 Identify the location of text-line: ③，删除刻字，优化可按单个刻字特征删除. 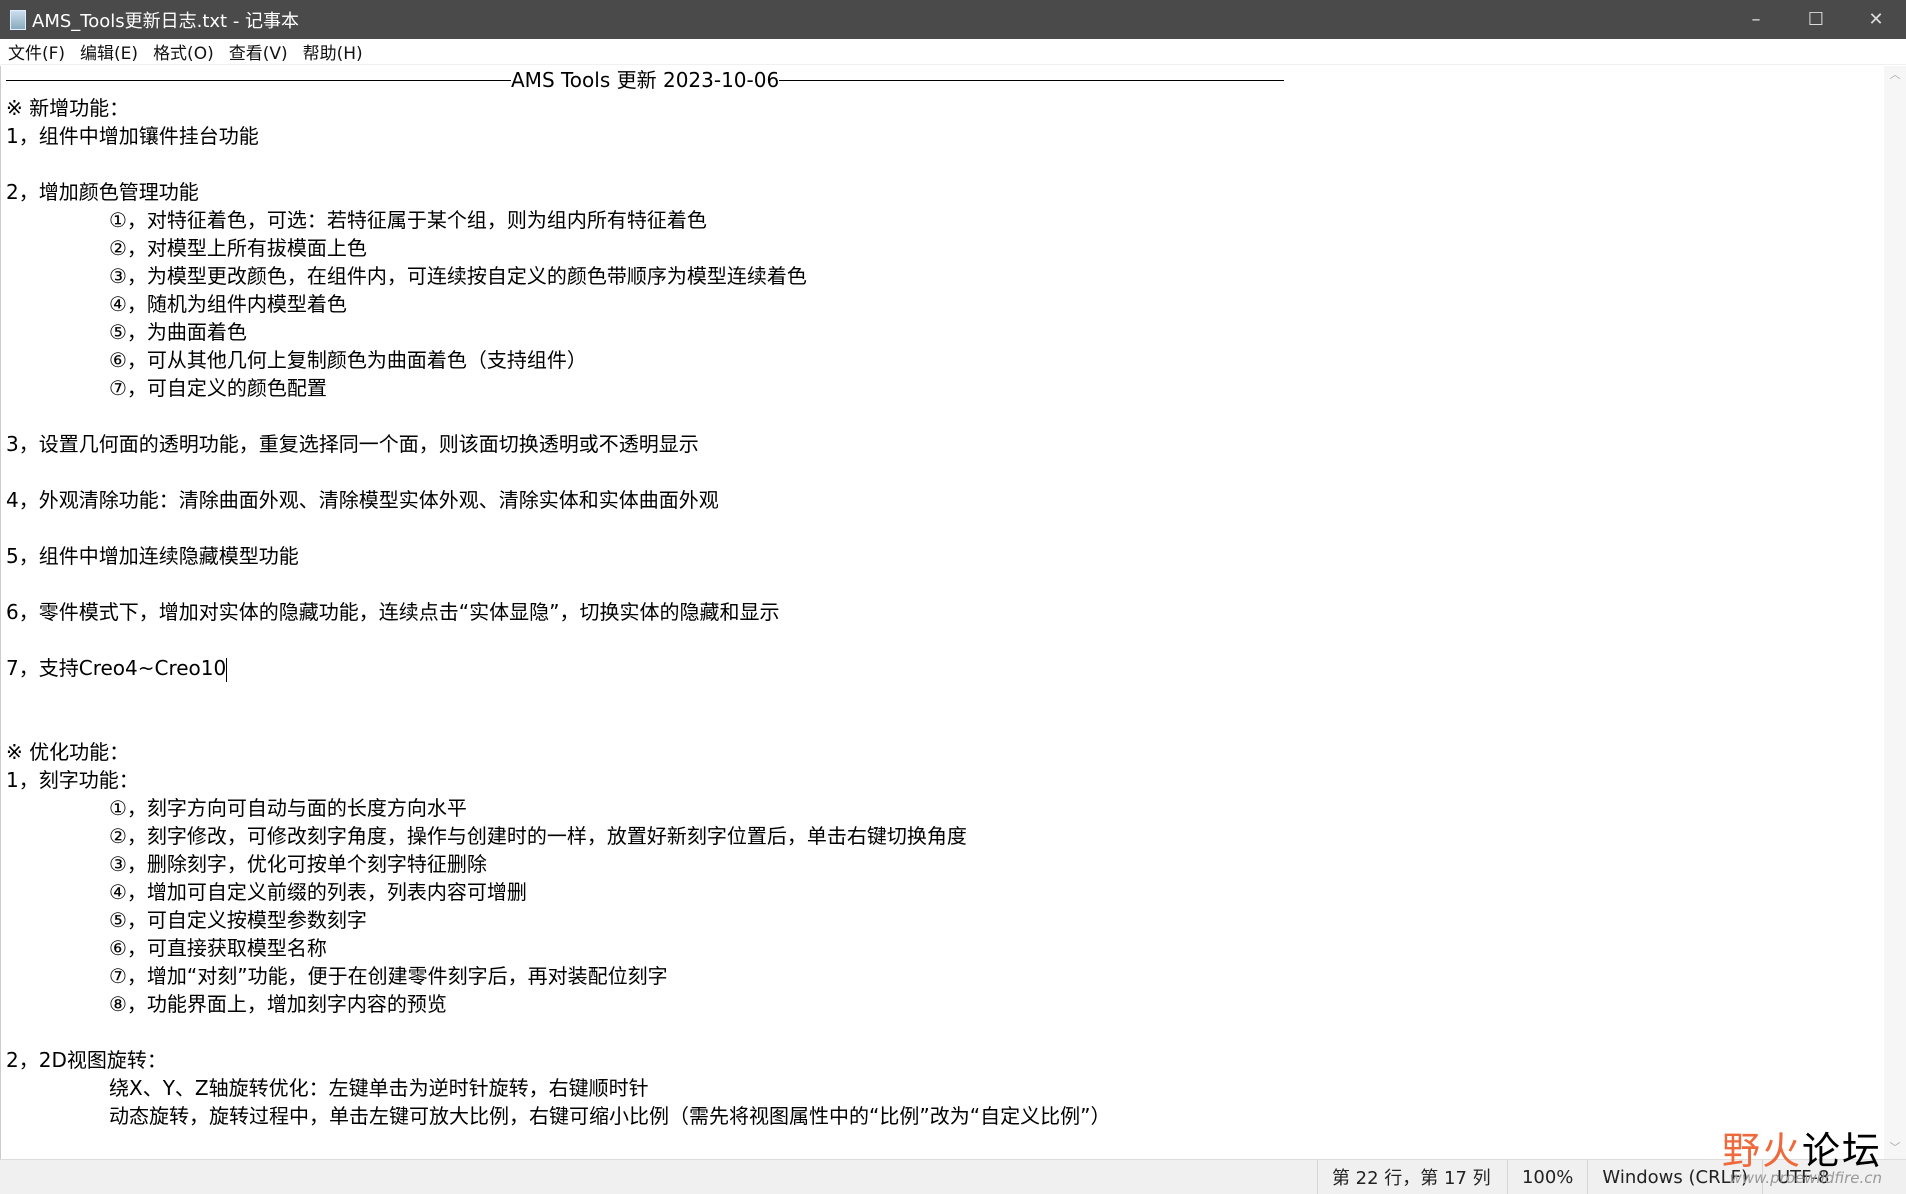
(942, 864).